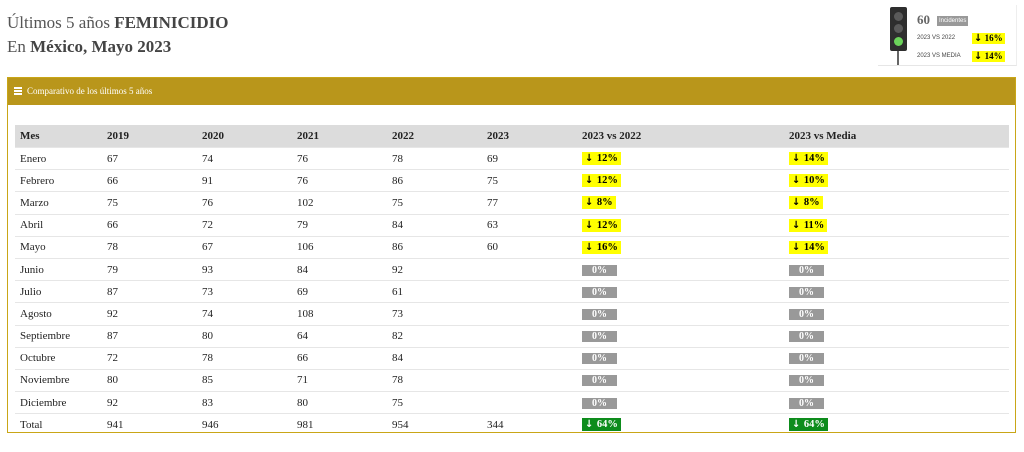 This screenshot has width=1024, height=452. Describe the element at coordinates (607, 159) in the screenshot. I see `change-value: 12%` at that location.